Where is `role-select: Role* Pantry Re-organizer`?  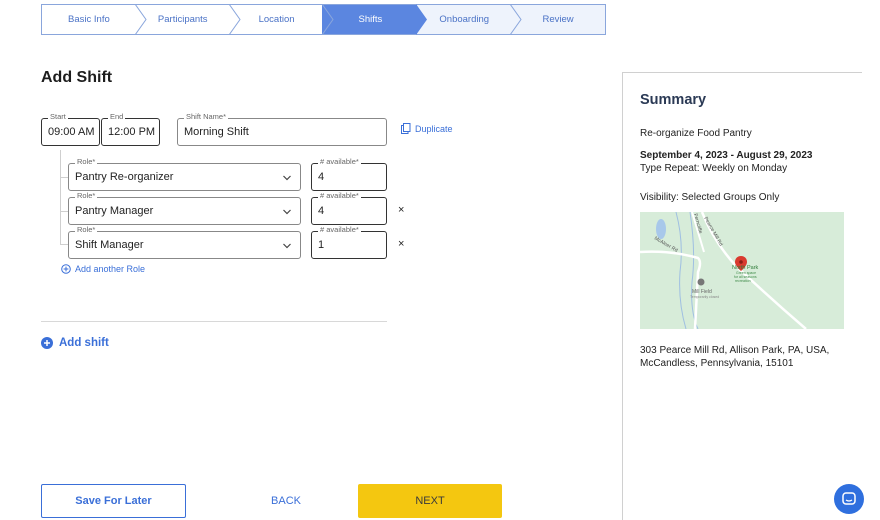
role-select: Role* Pantry Re-organizer is located at coordinates (184, 174).